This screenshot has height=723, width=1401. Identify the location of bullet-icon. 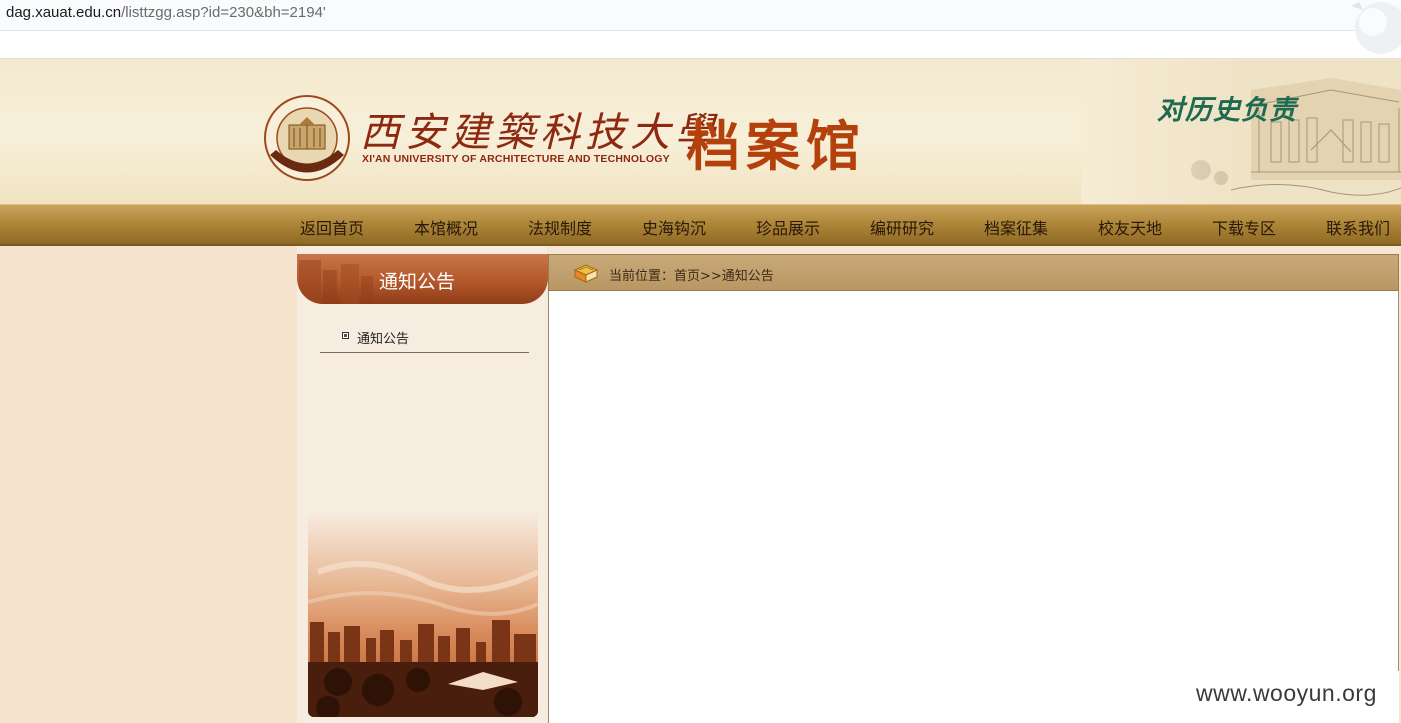
(345, 335).